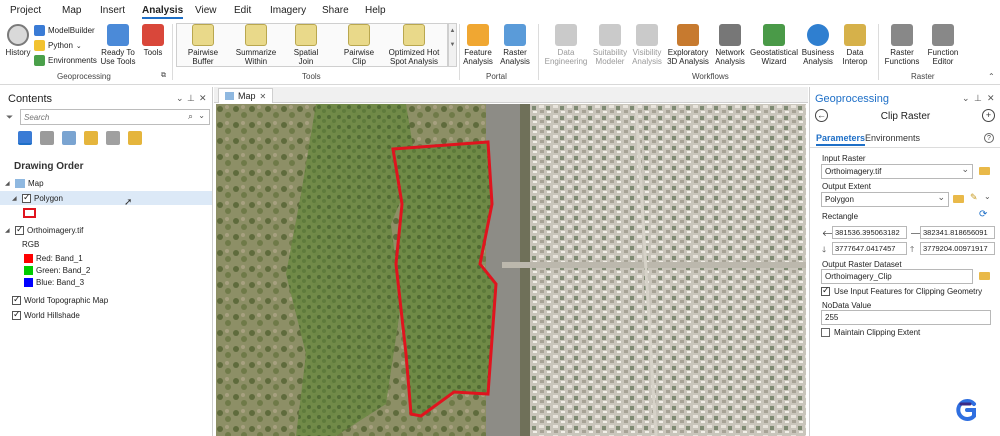 This screenshot has height=436, width=1000. I want to click on tree-item-hillshade: World Hillshade, so click(46, 314).